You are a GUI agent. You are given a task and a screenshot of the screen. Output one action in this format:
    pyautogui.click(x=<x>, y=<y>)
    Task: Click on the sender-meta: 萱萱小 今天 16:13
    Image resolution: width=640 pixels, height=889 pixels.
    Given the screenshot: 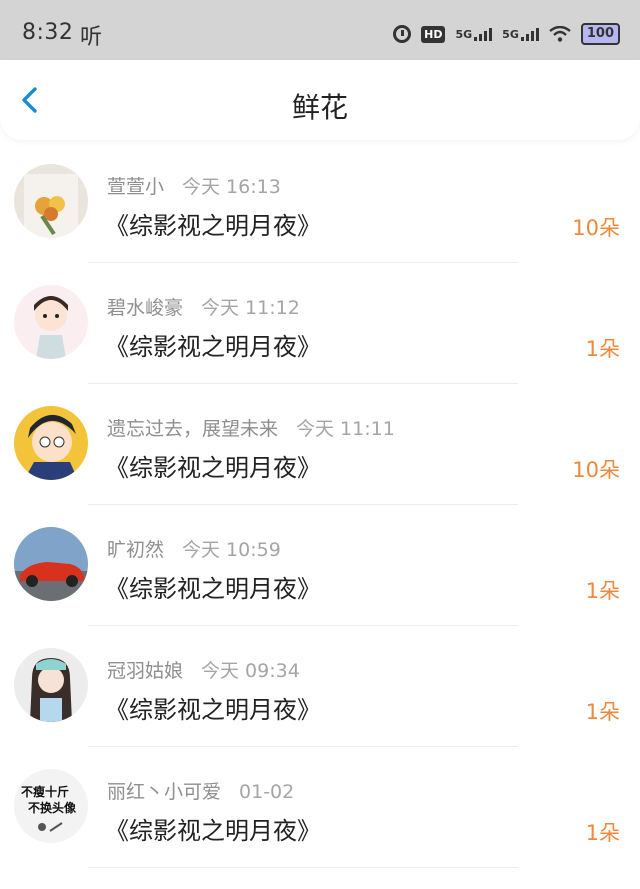 What is the action you would take?
    pyautogui.click(x=194, y=185)
    